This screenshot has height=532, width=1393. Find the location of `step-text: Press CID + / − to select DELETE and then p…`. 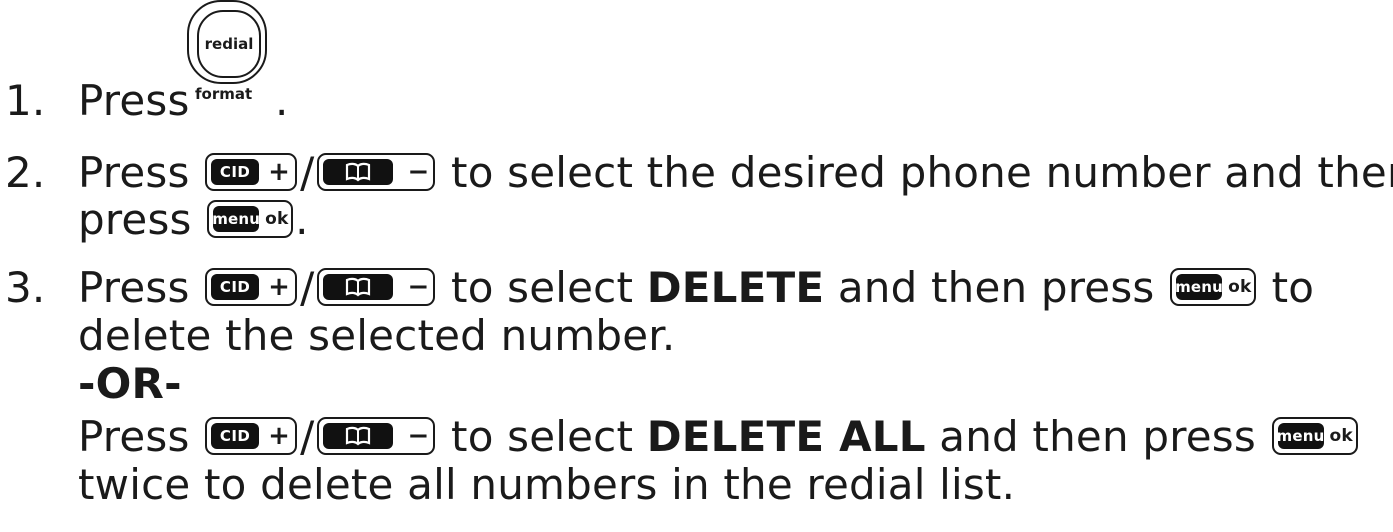

step-text: Press CID + / − to select DELETE and then p… is located at coordinates (696, 288).